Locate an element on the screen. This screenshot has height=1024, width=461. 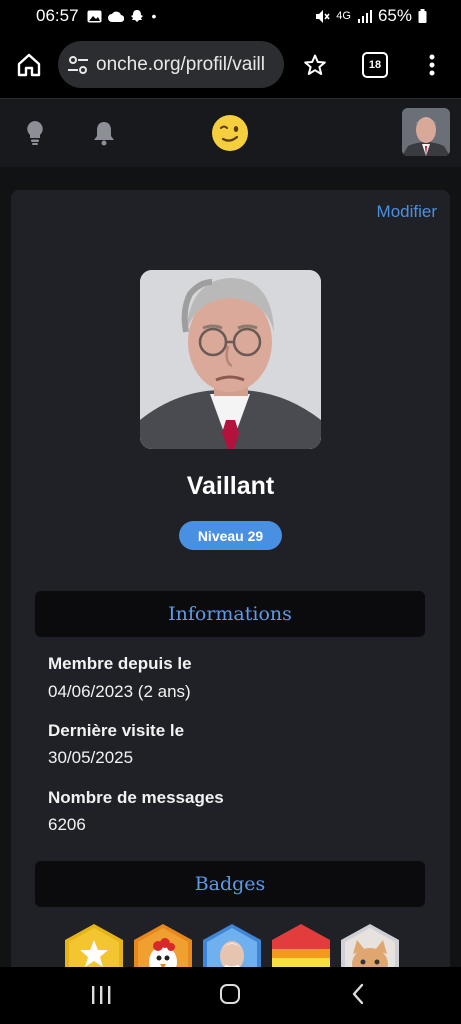
recent-apps-button is located at coordinates (101, 995).